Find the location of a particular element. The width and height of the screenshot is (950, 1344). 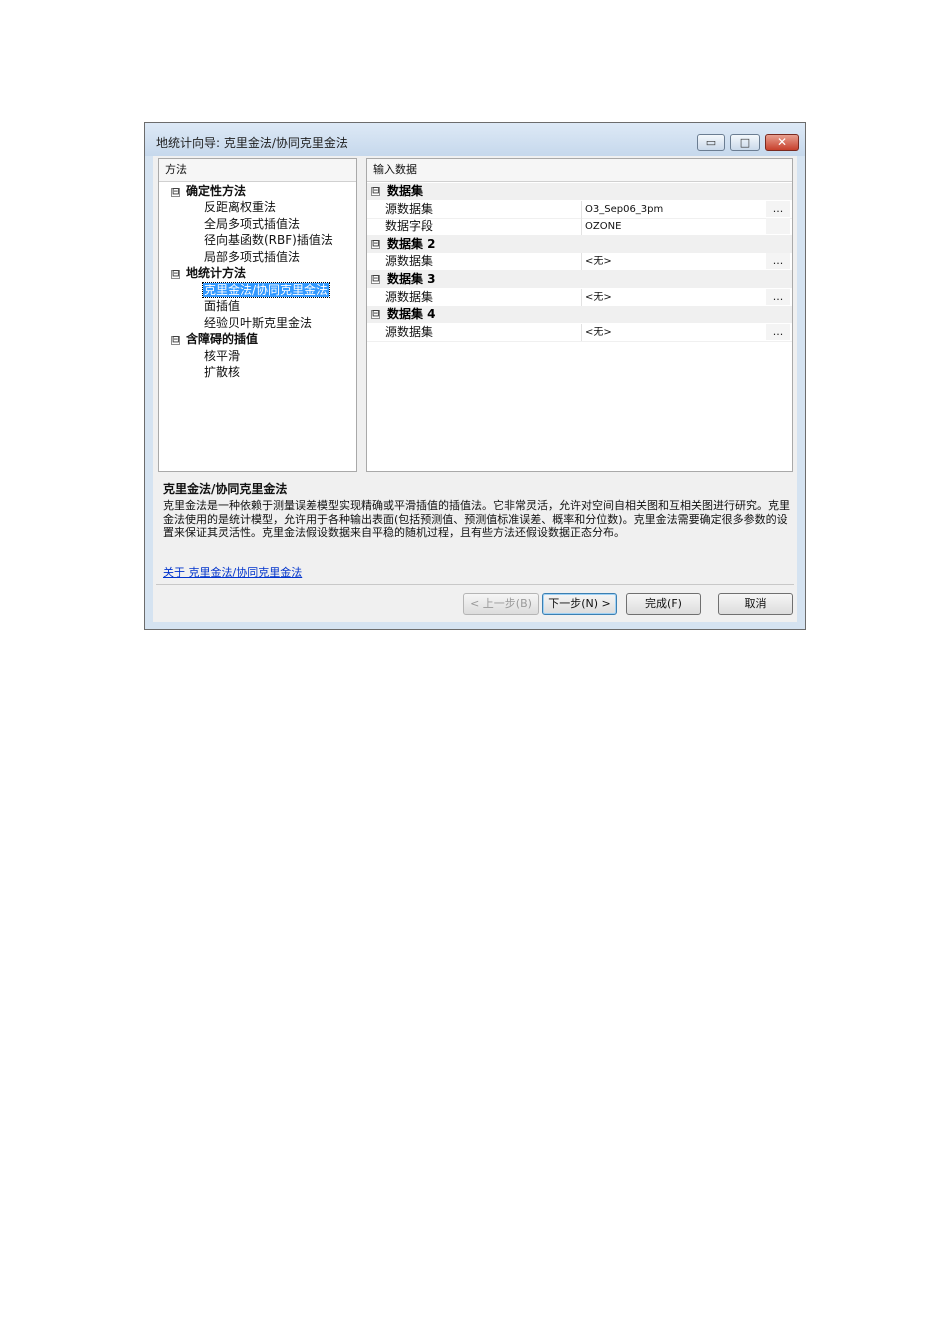

tree-category-geostatistical: ⊟ 地统计方法 is located at coordinates (208, 273).